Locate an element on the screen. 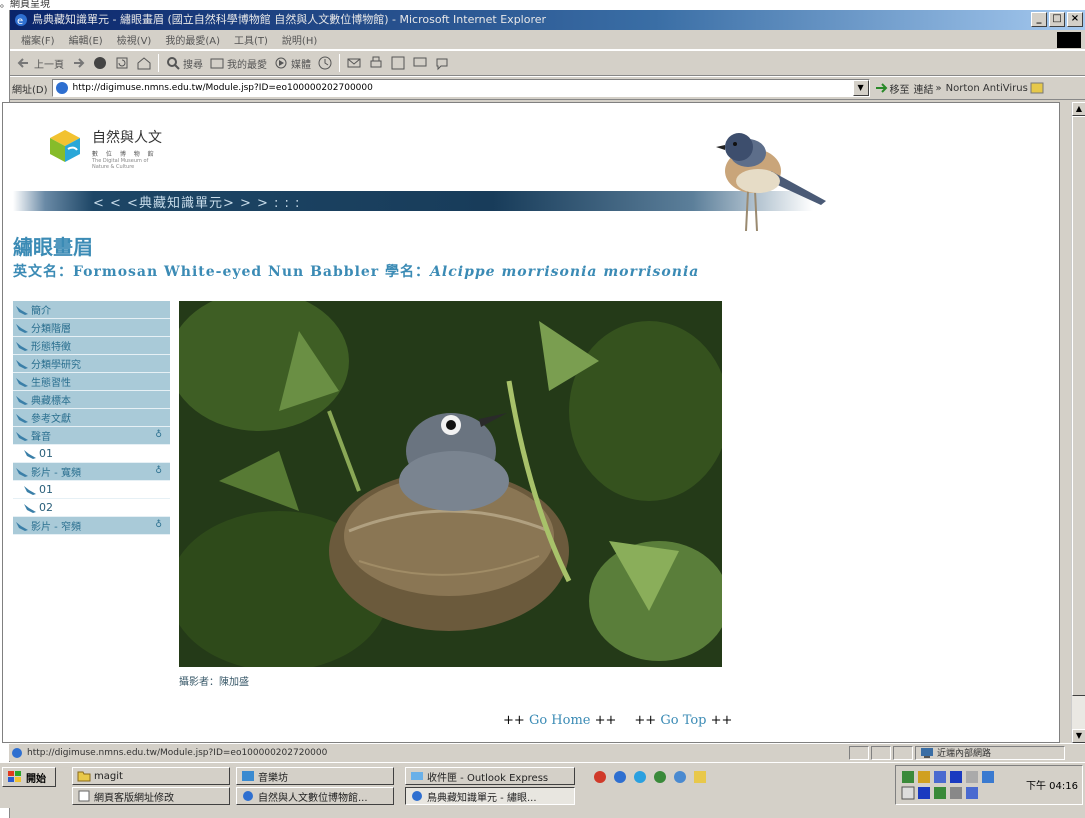 Image resolution: width=1085 pixels, height=818 pixels. nav-subitem-video-01: 01 is located at coordinates (91, 490).